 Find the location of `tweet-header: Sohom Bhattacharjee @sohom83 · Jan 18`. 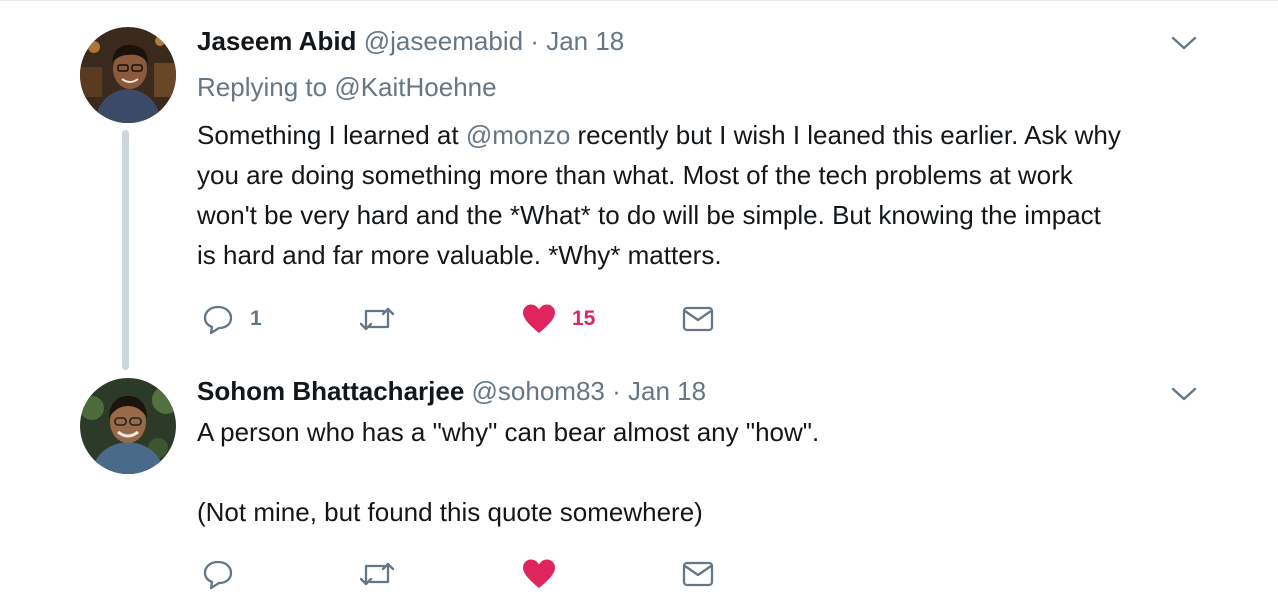

tweet-header: Sohom Bhattacharjee @sohom83 · Jan 18 is located at coordinates (451, 391).